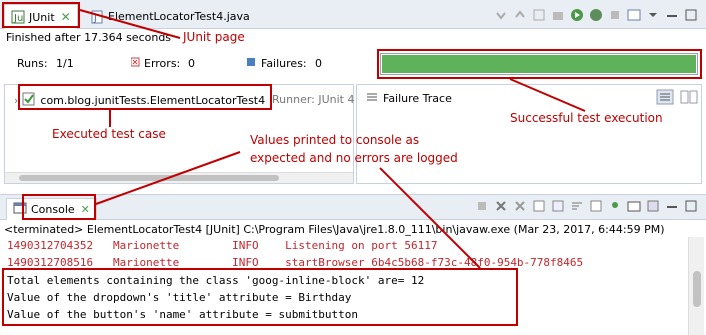  Describe the element at coordinates (547, 95) in the screenshot. I see `progress-arrow` at that location.